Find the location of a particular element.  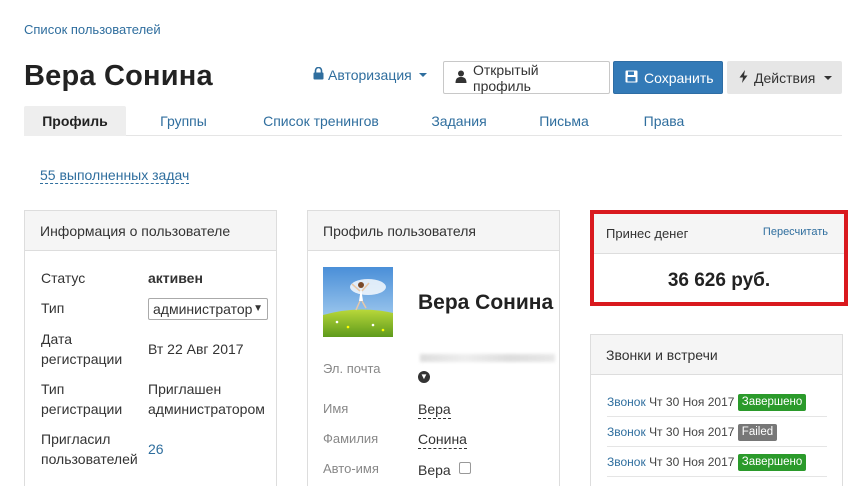

reg-type-label-line2: регистрации is located at coordinates (82, 409).